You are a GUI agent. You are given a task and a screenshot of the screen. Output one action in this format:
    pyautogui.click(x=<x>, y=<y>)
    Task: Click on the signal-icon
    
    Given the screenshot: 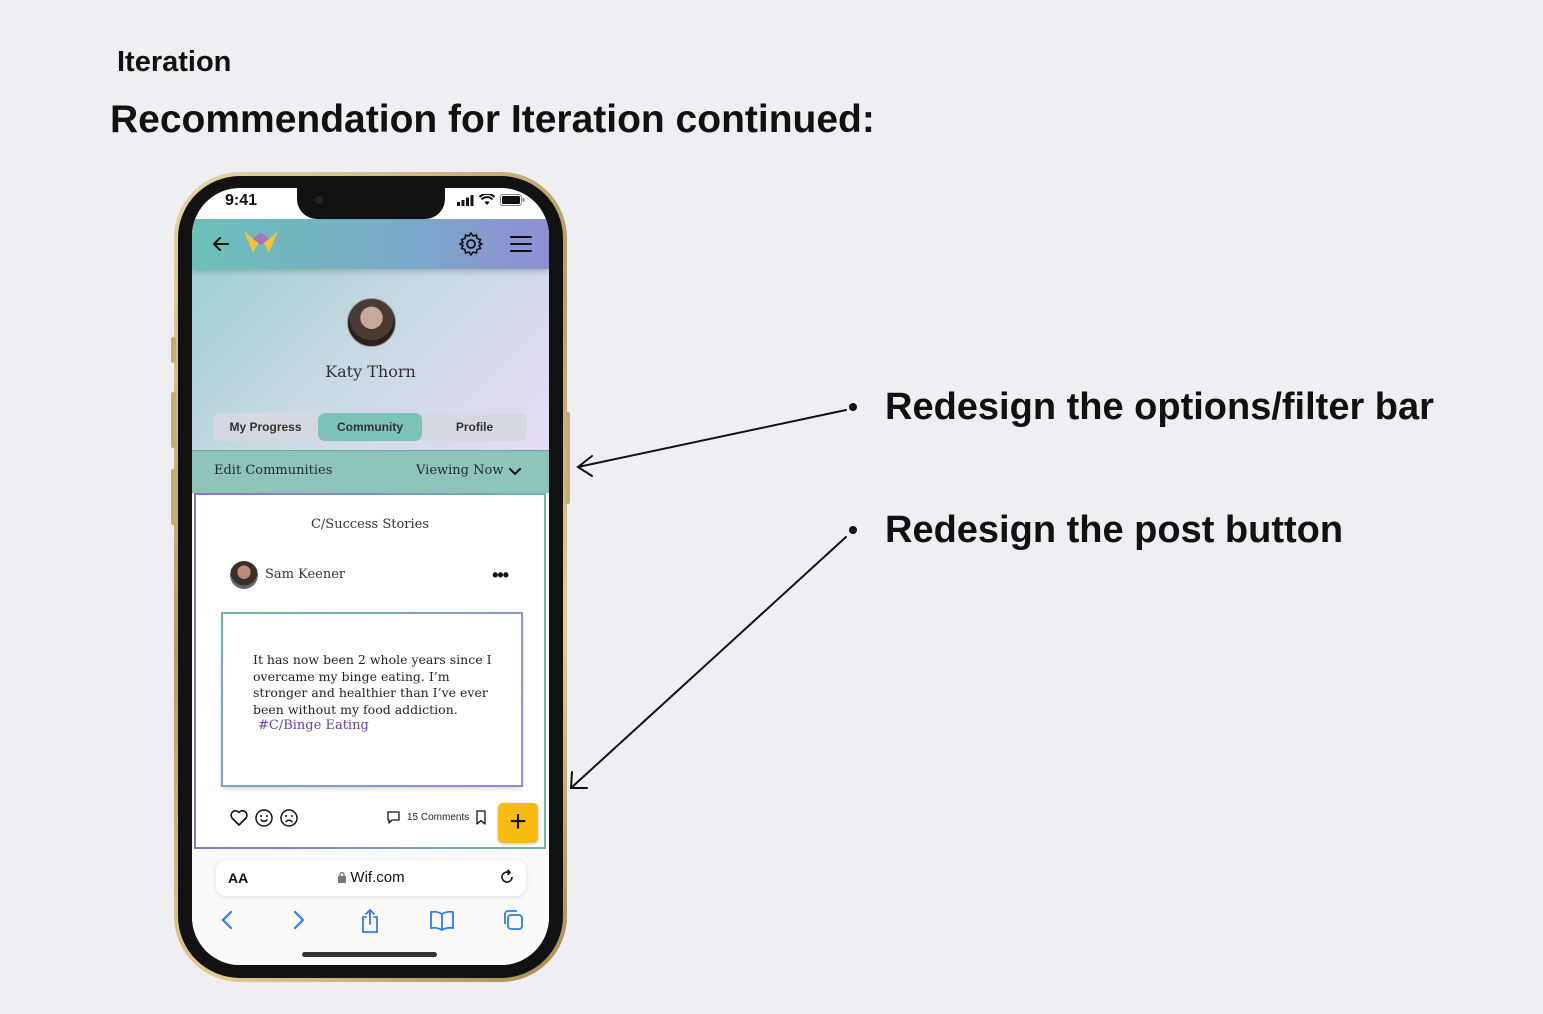 What is the action you would take?
    pyautogui.click(x=465, y=200)
    